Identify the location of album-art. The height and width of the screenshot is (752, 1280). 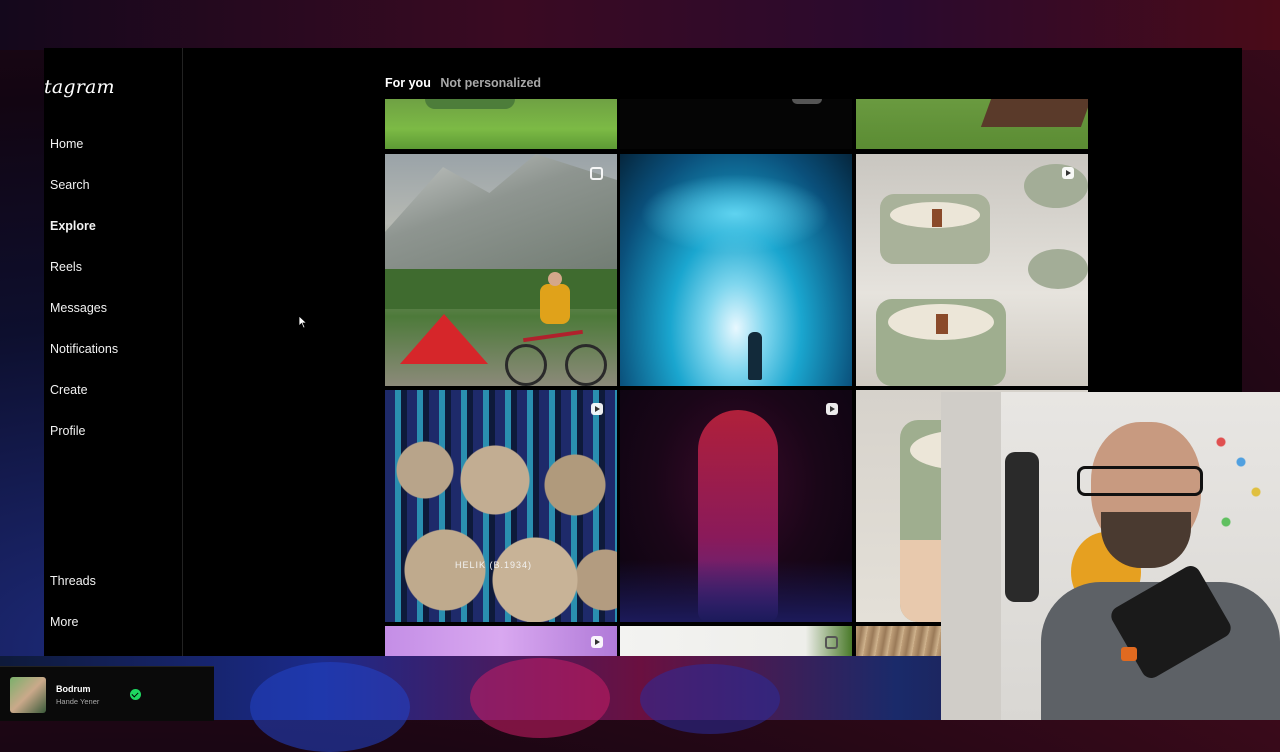
(28, 695).